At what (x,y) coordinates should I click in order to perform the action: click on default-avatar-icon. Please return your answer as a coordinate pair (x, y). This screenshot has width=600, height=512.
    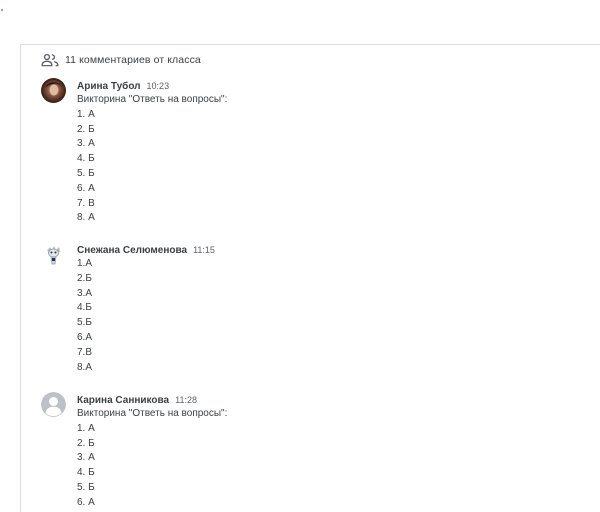
    Looking at the image, I should click on (53, 404).